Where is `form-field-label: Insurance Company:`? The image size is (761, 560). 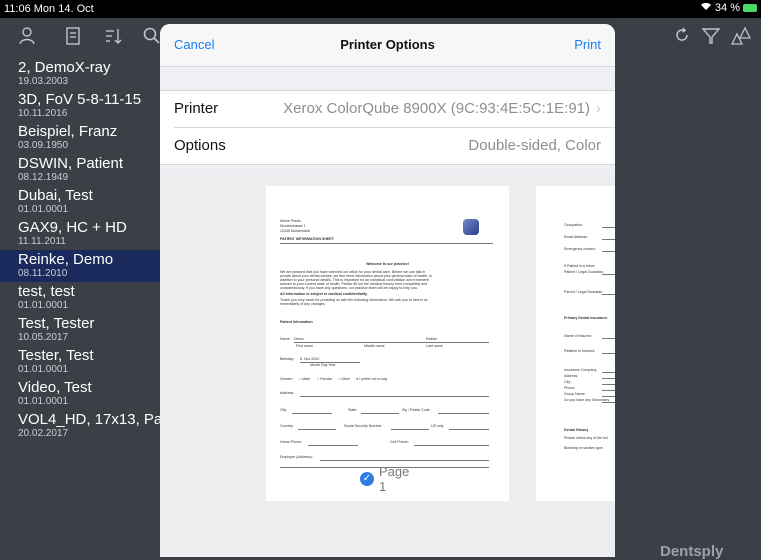
form-field-label: Insurance Company: is located at coordinates (581, 370).